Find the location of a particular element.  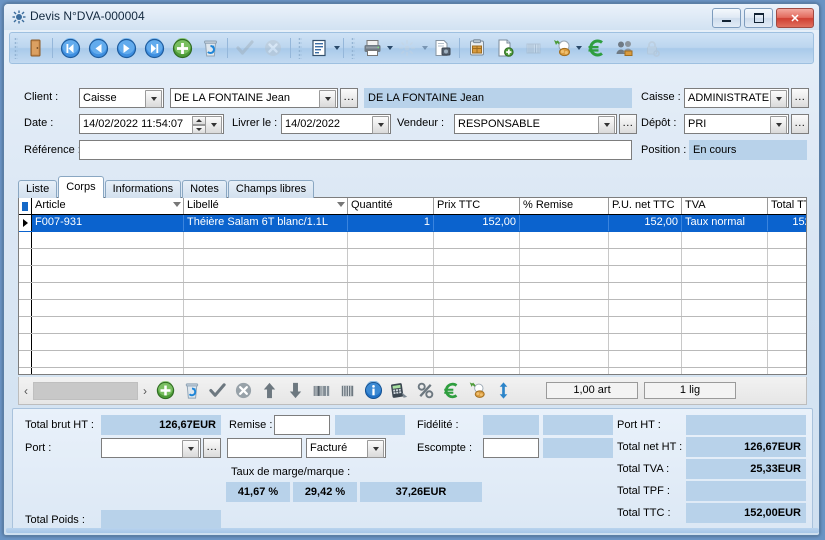

print-icon is located at coordinates (372, 48).